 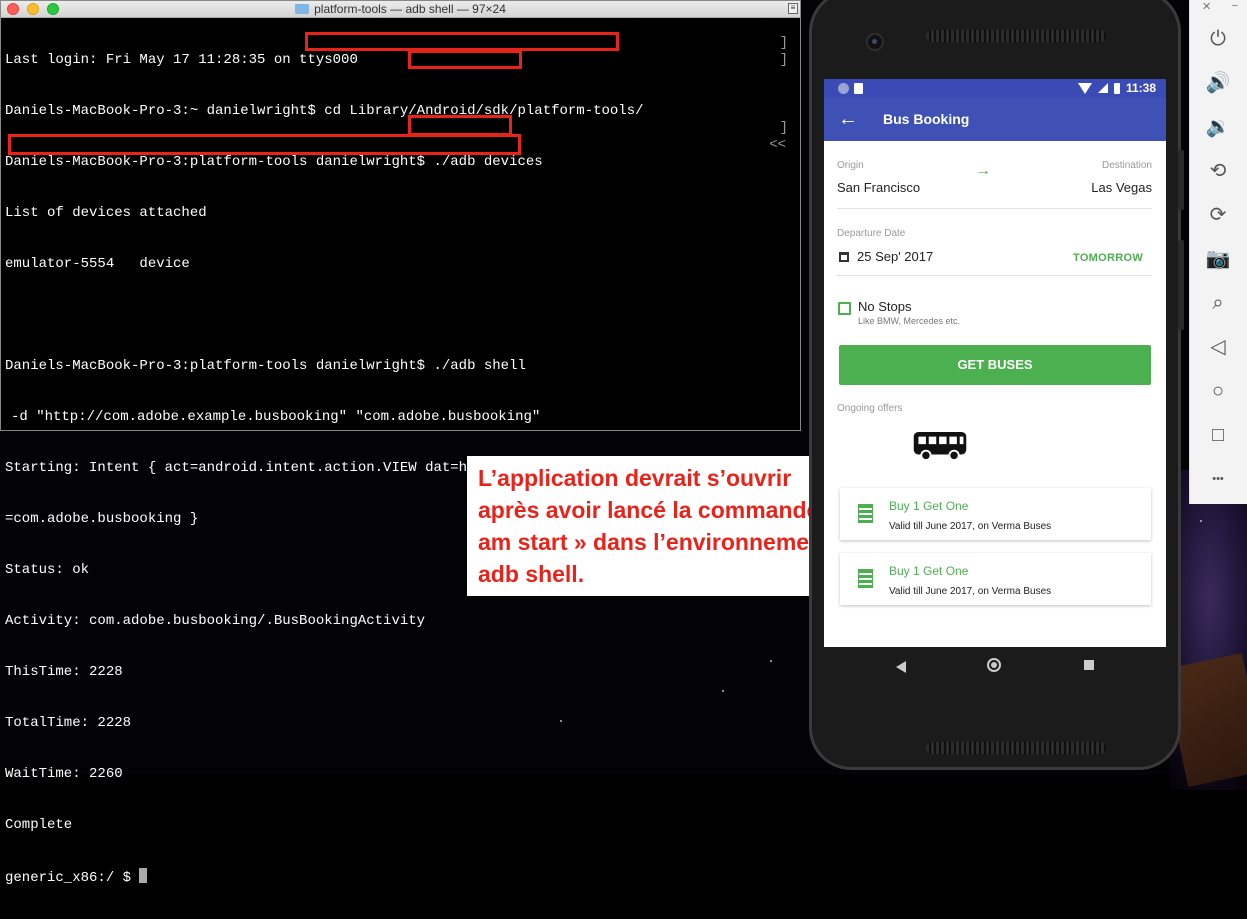 What do you see at coordinates (1181, 285) in the screenshot?
I see `device-volume-button` at bounding box center [1181, 285].